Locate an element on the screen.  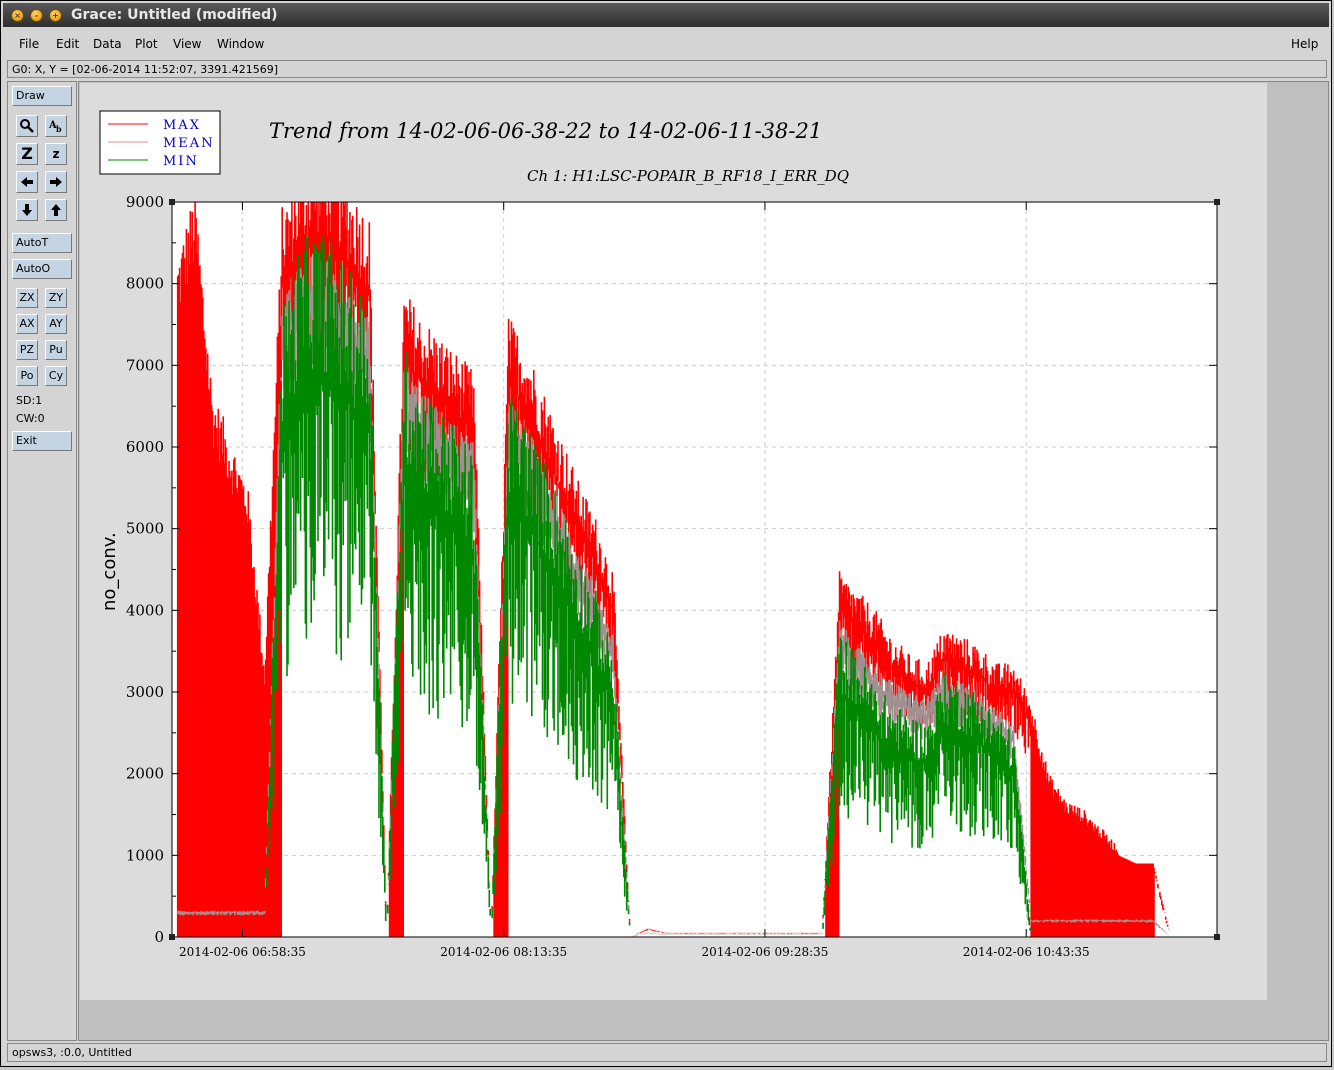
zx-button: ZX is located at coordinates (27, 298).